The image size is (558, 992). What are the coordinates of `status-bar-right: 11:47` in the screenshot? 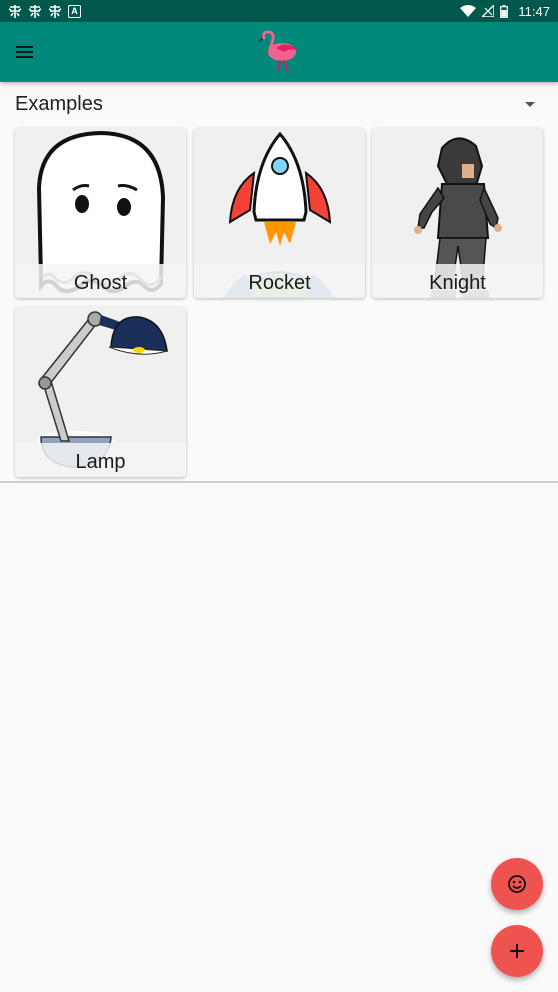 It's located at (505, 11).